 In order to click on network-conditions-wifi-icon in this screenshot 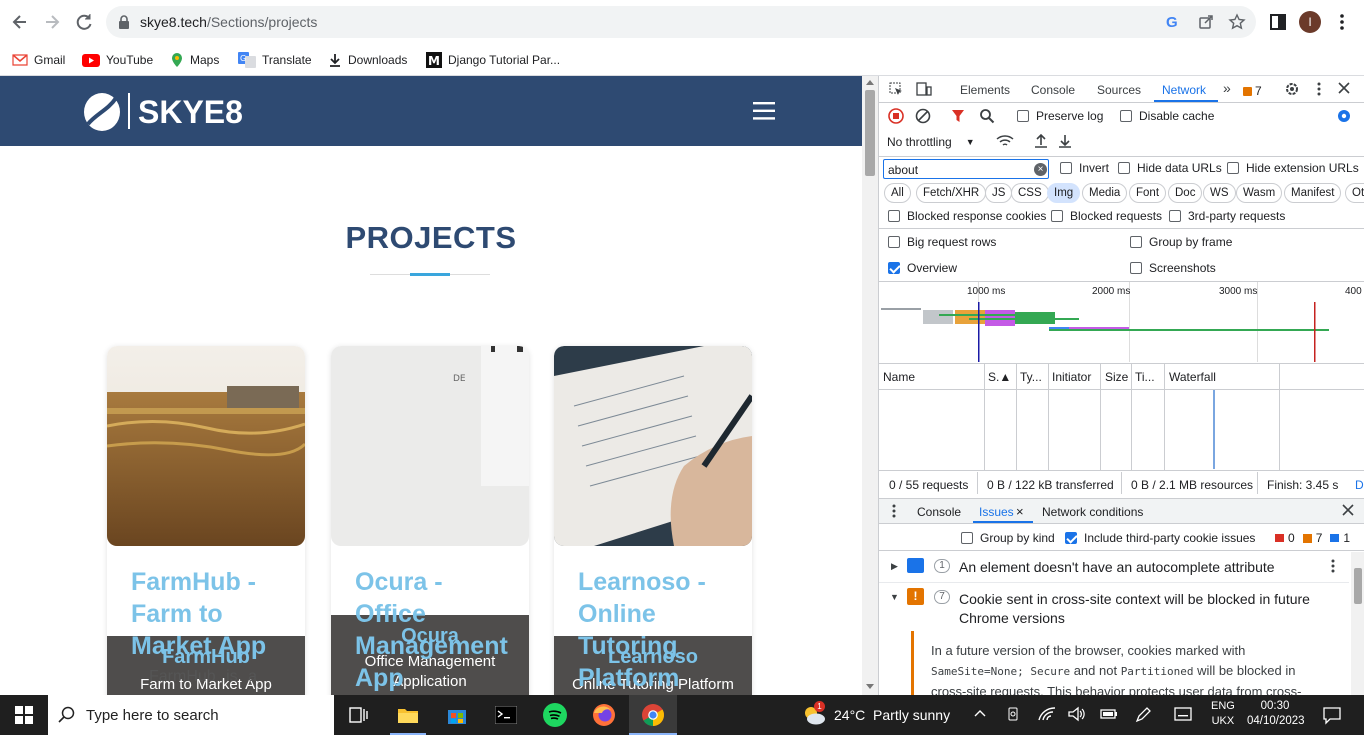, I will do `click(1005, 141)`.